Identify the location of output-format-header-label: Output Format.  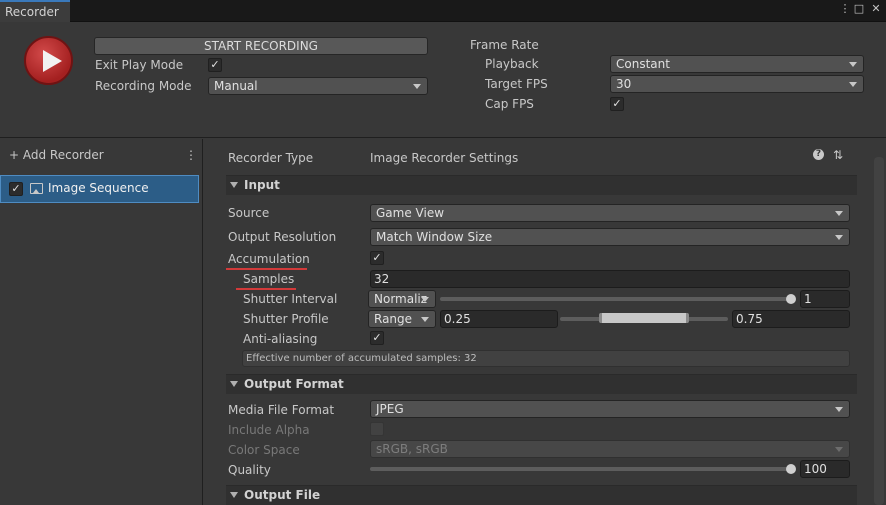
(294, 384).